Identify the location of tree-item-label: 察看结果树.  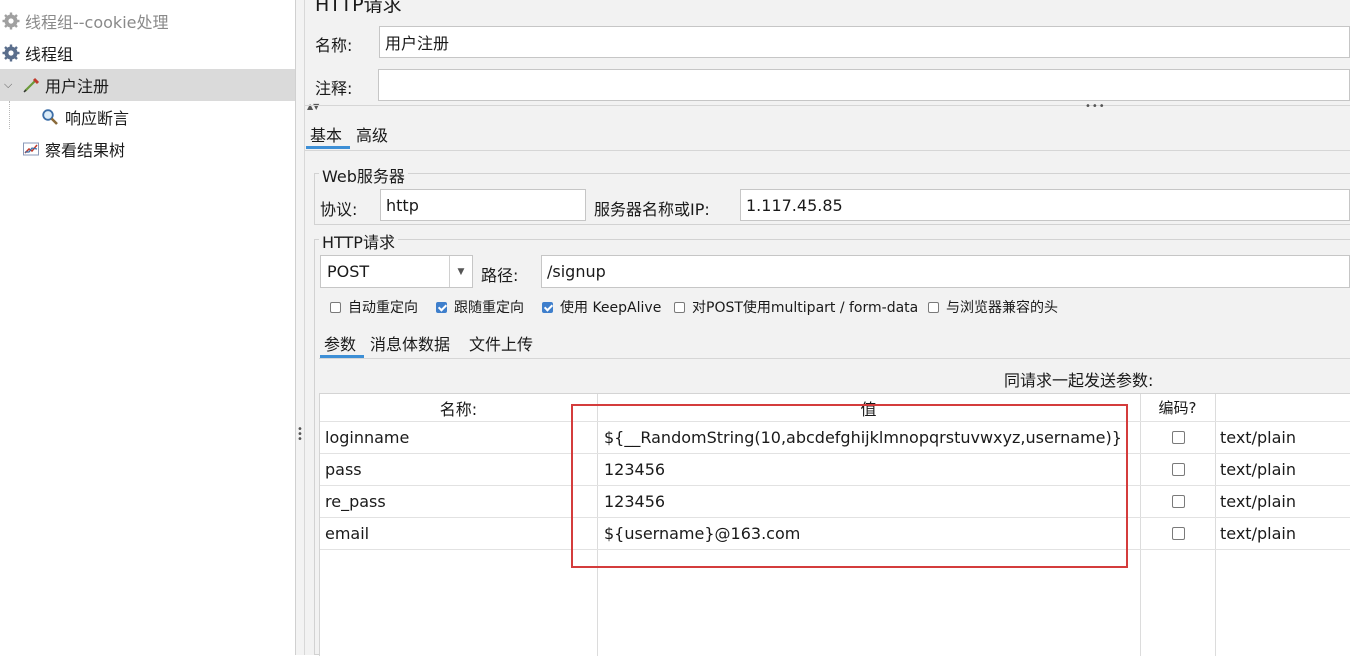
(85, 150).